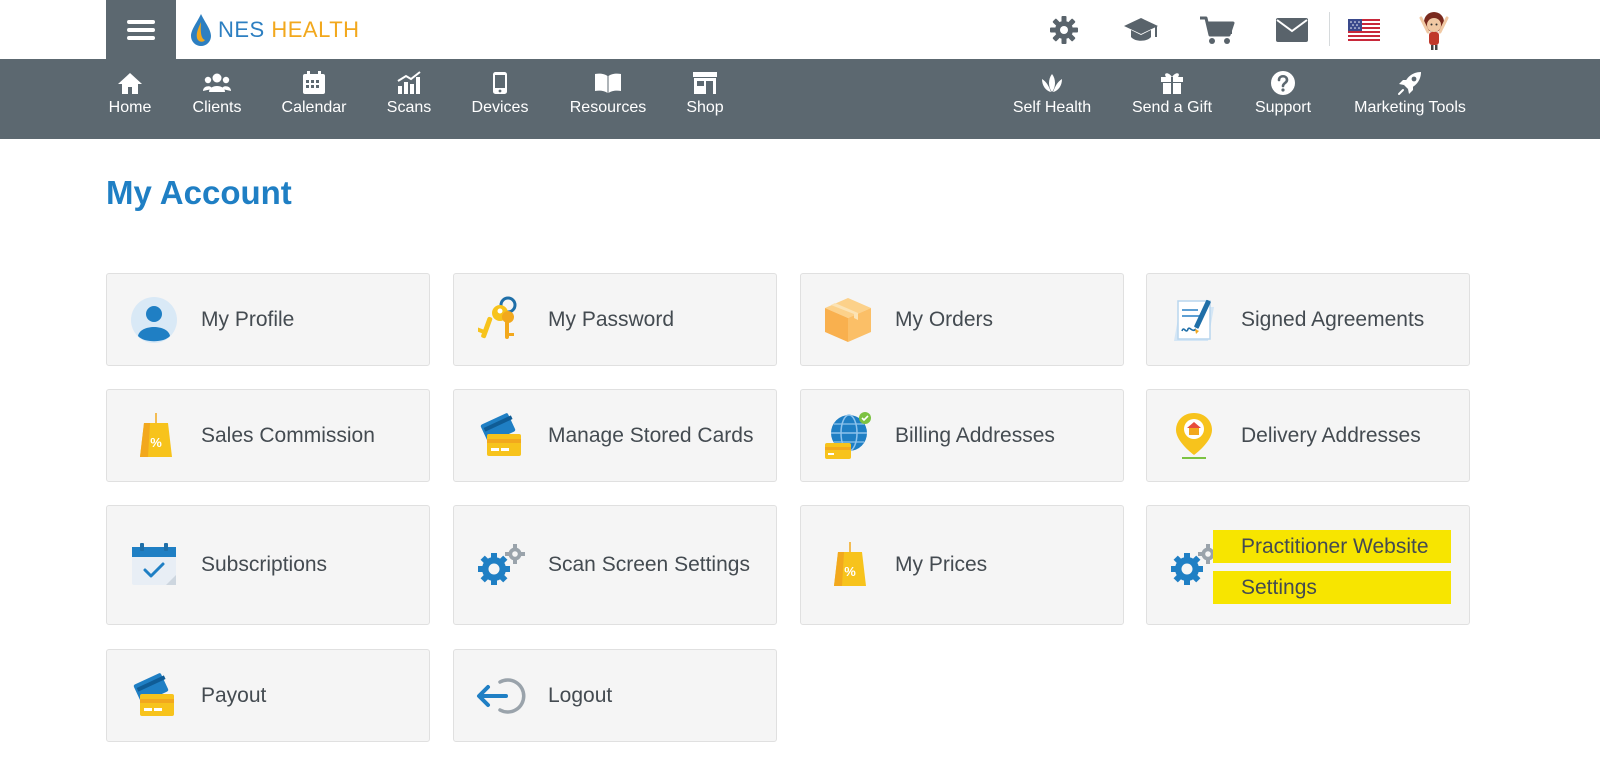  I want to click on calendar-check-icon, so click(154, 565).